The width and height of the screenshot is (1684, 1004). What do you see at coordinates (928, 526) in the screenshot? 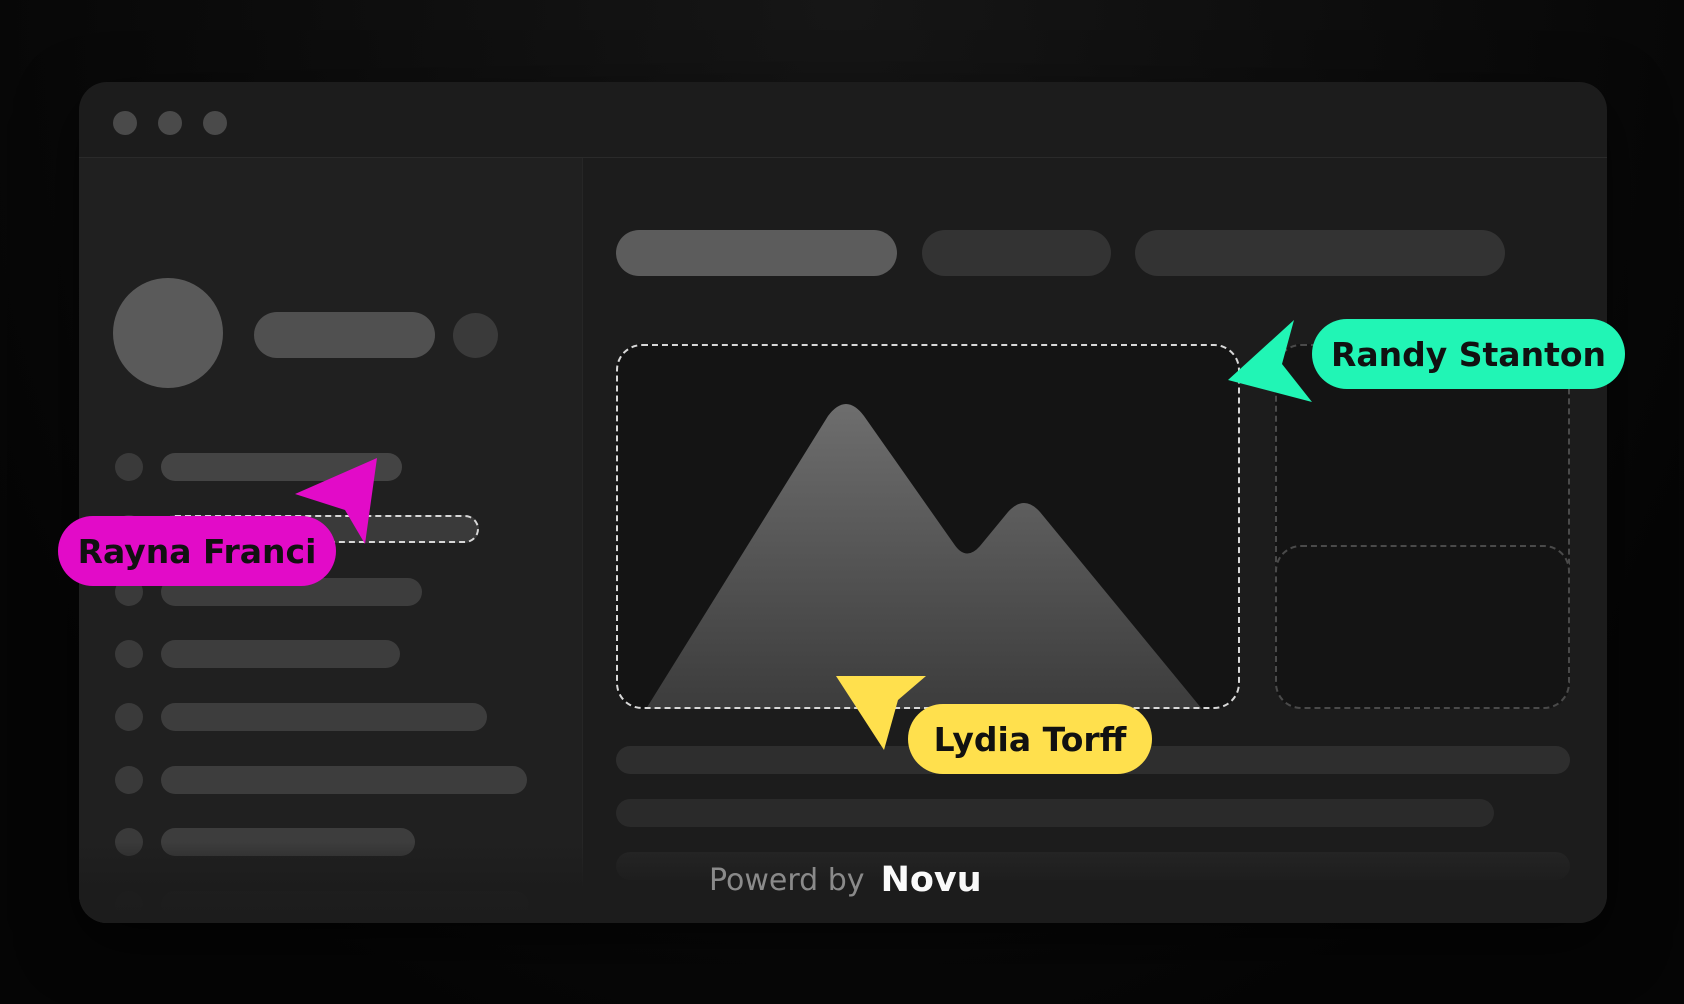
I see `selection-outline` at bounding box center [928, 526].